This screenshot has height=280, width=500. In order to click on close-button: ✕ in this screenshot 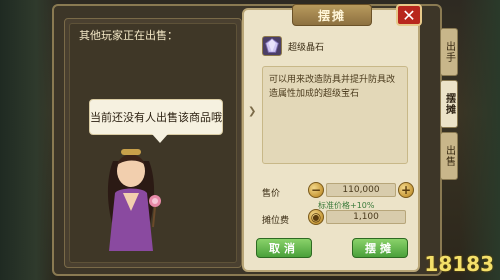, I will do `click(409, 15)`.